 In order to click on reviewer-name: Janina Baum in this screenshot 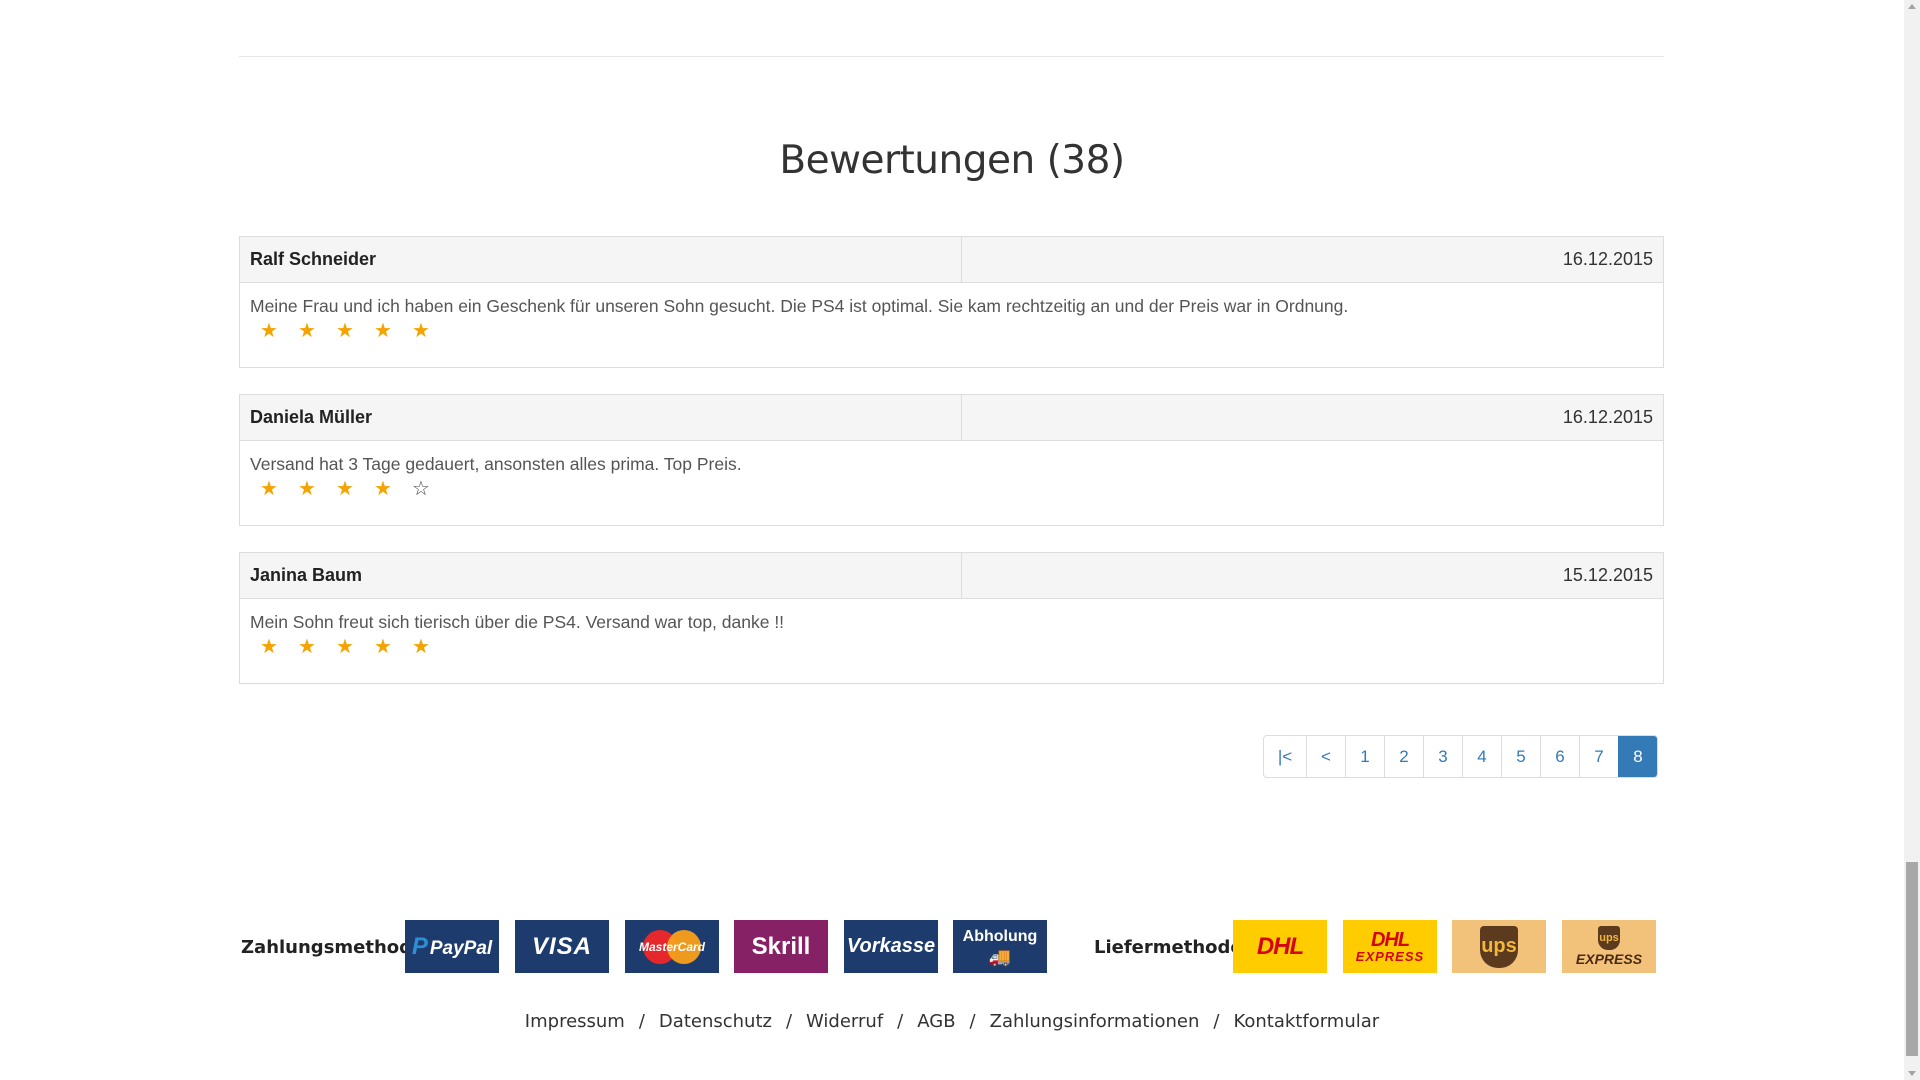, I will do `click(601, 575)`.